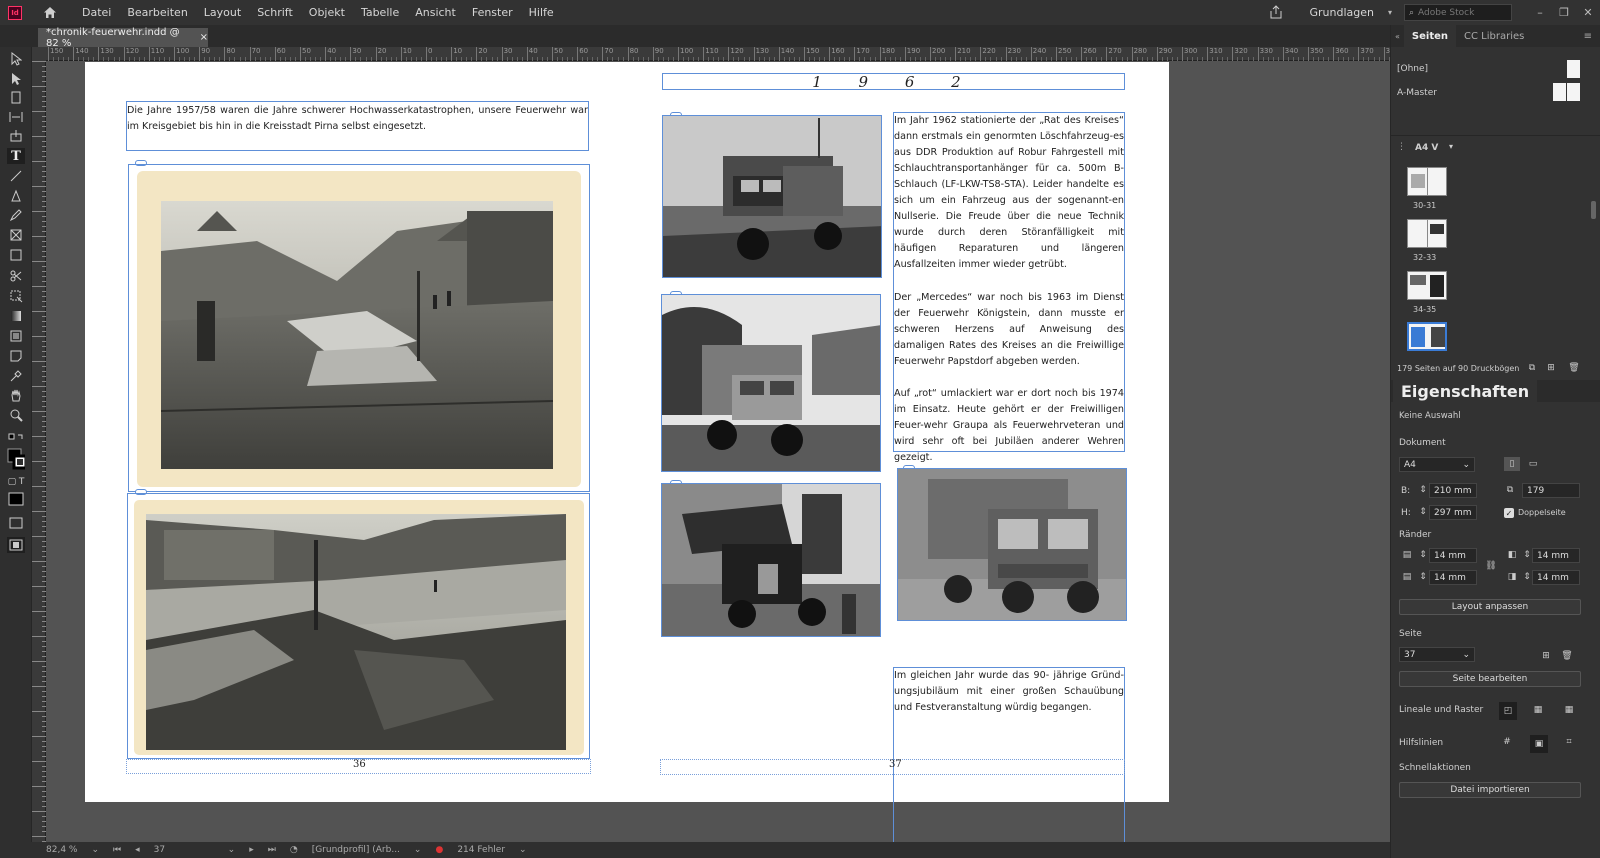 This screenshot has height=858, width=1600. Describe the element at coordinates (1491, 566) in the screenshot. I see `link-margins-icon: ⛓` at that location.